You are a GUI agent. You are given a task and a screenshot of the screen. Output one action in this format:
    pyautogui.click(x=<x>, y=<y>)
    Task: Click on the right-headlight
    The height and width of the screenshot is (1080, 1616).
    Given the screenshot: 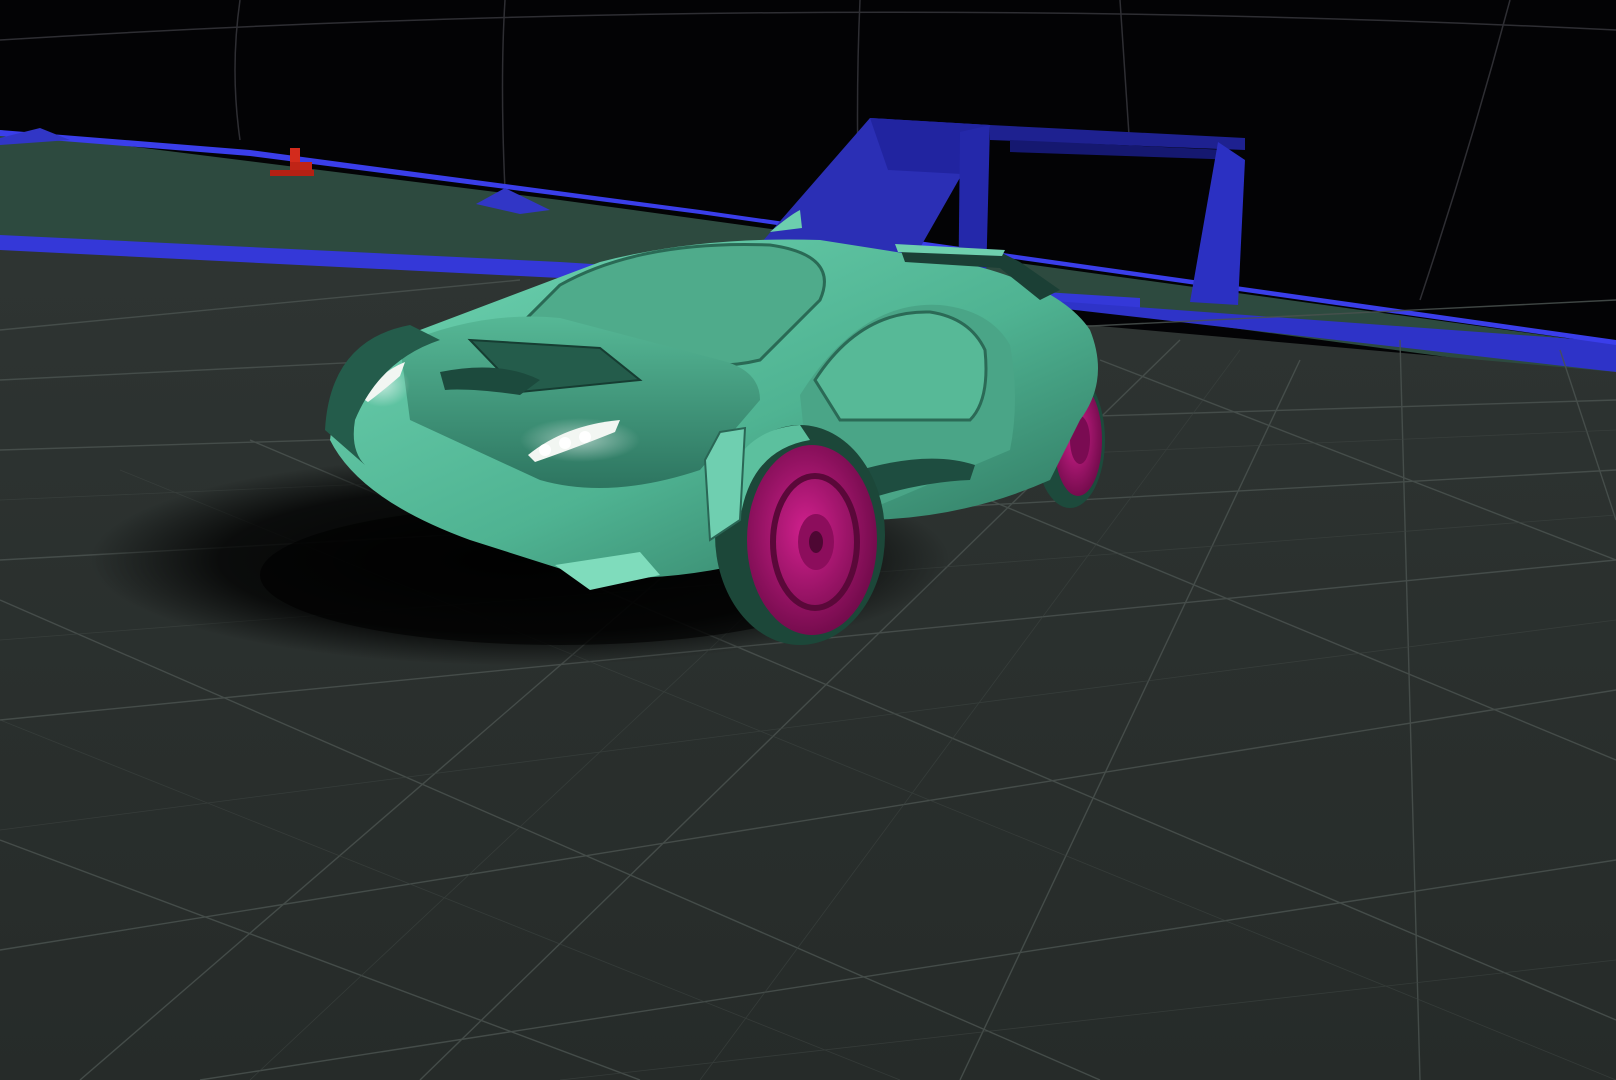 What is the action you would take?
    pyautogui.click(x=580, y=440)
    